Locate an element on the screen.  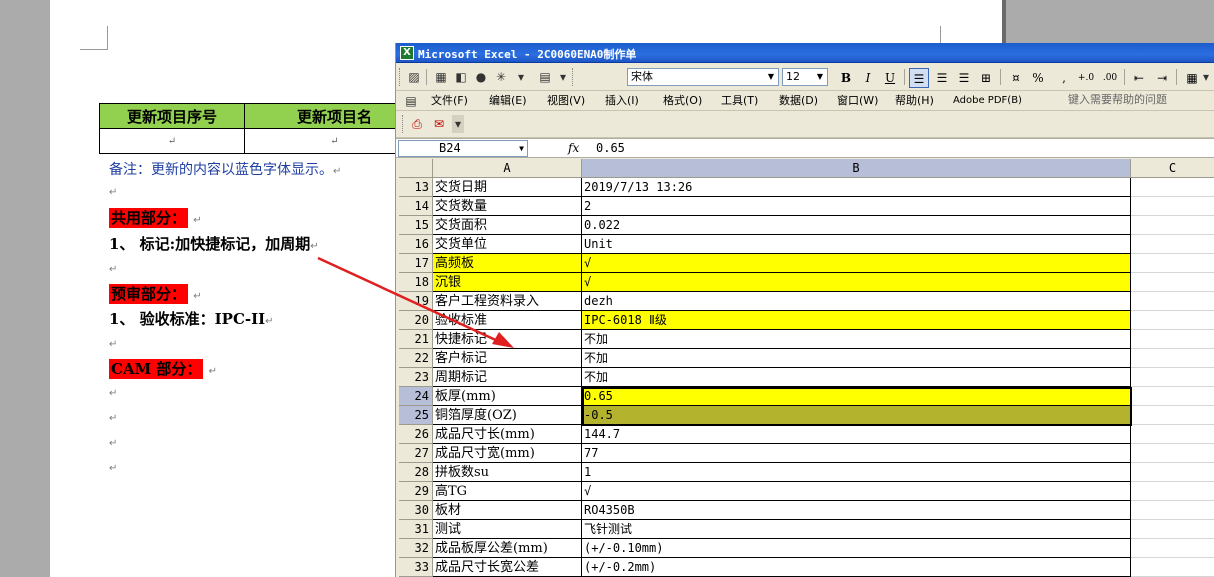
row-header: 28 is located at coordinates (416, 472).